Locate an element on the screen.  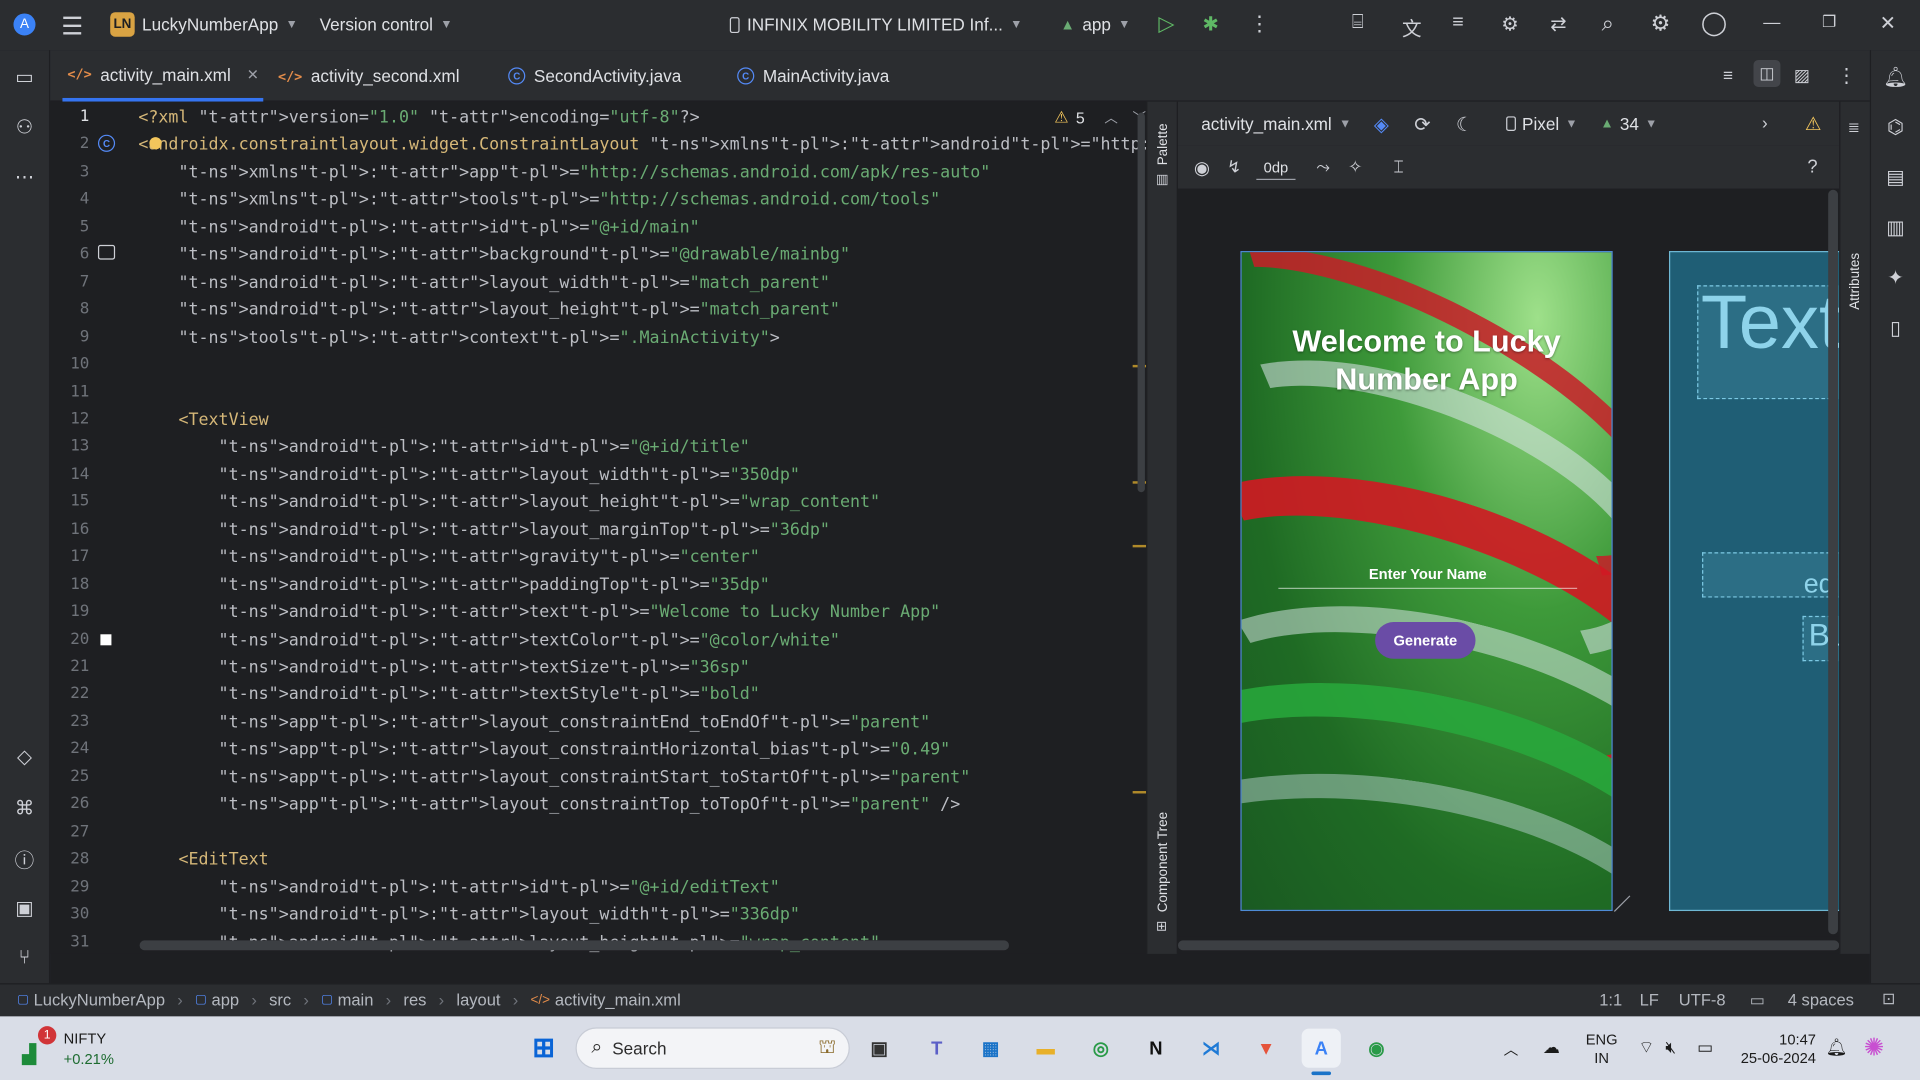
code-view-icon: ≡ is located at coordinates (1728, 75).